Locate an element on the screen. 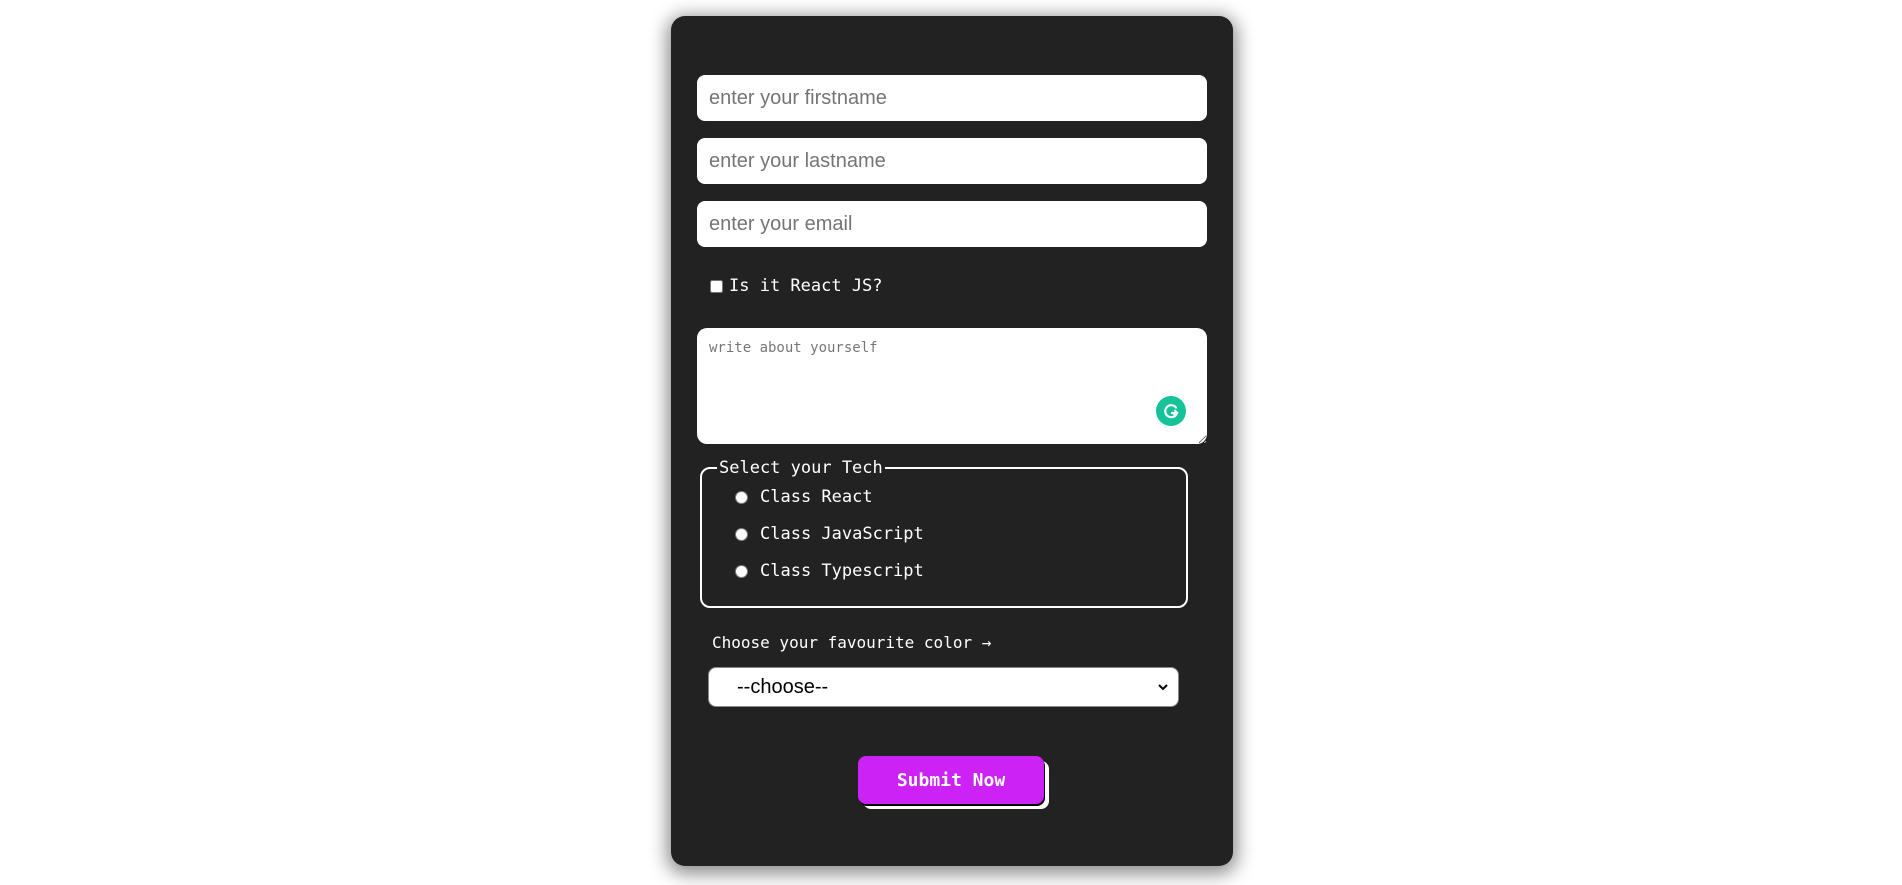 The height and width of the screenshot is (885, 1902). grammarly-icon is located at coordinates (1171, 411).